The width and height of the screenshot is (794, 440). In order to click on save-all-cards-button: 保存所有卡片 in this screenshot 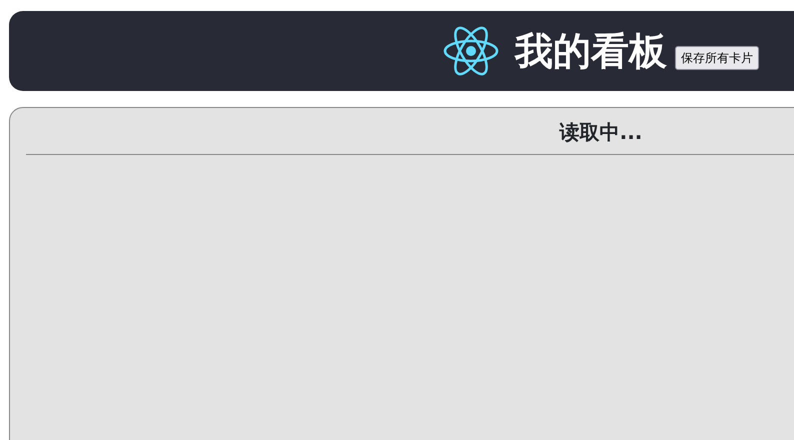, I will do `click(717, 58)`.